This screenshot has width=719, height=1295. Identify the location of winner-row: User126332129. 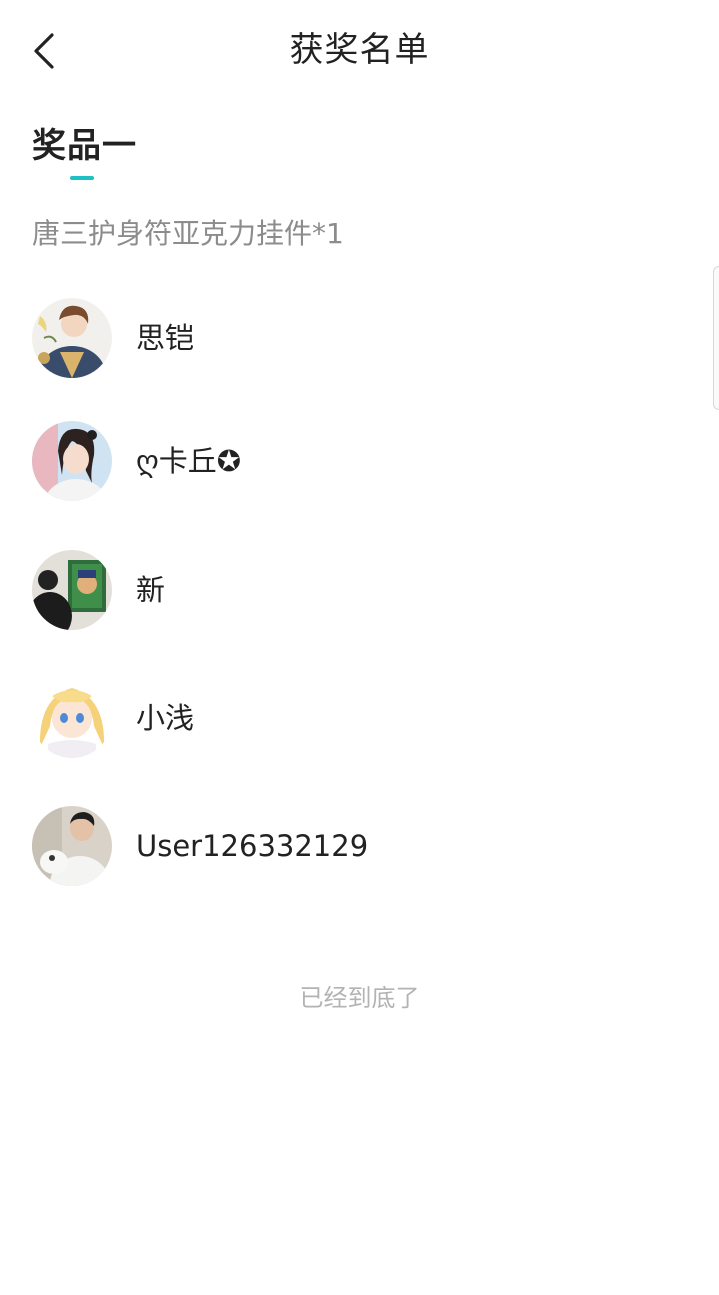
(362, 846).